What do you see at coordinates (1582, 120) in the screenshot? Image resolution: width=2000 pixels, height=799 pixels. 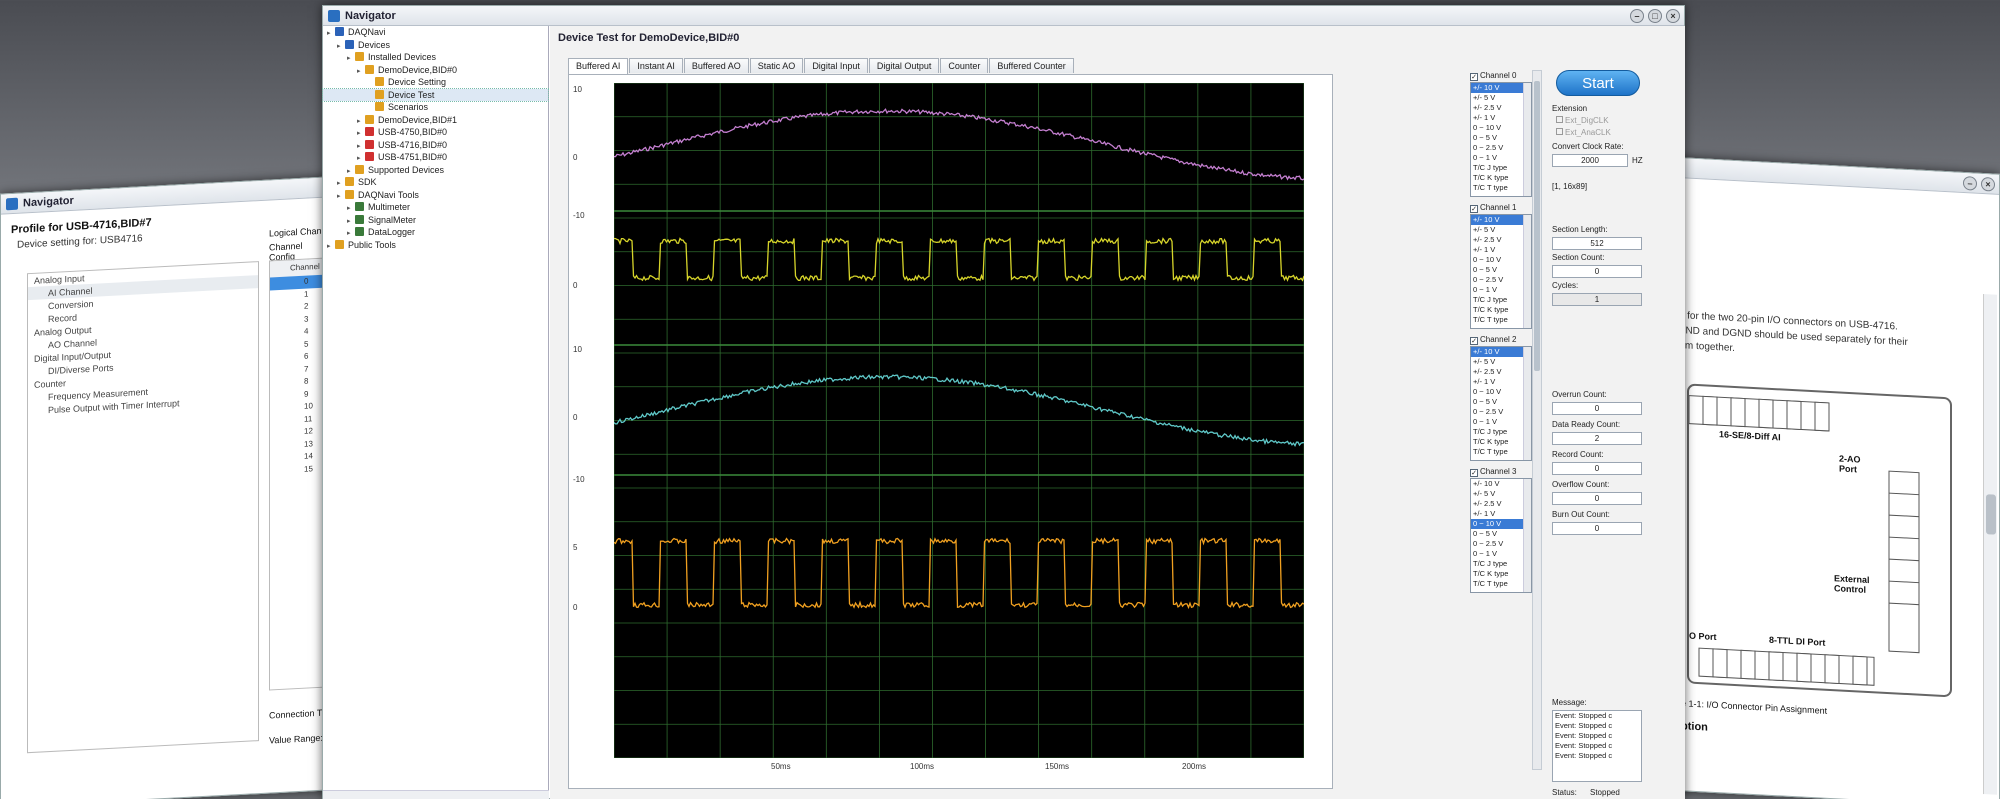 I see `ext-digclk-checkbox: Ext_DigCLK` at bounding box center [1582, 120].